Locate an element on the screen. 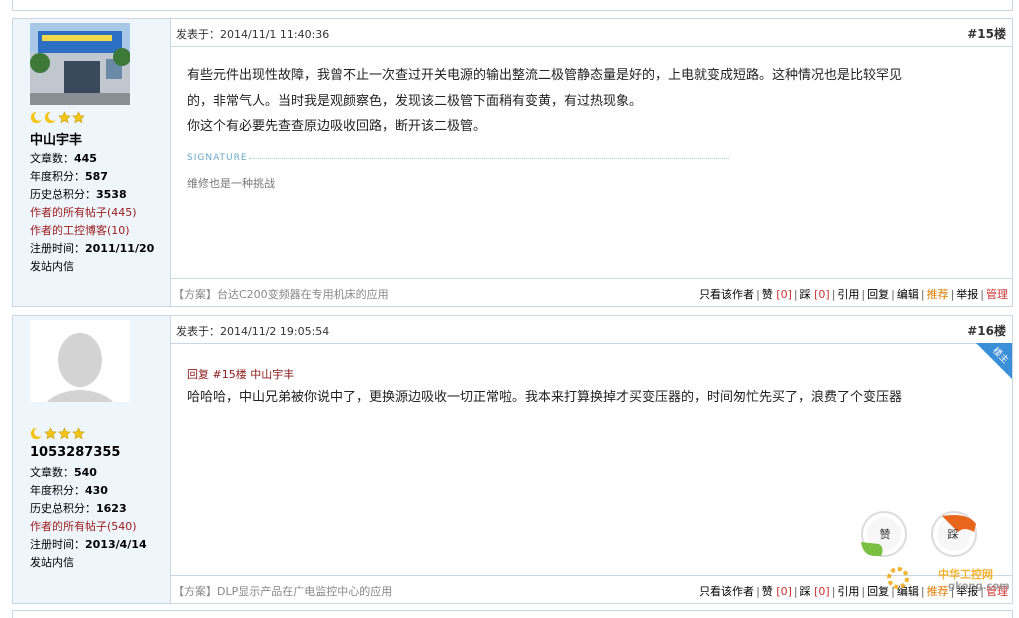  reply-link: 回复 is located at coordinates (878, 294).